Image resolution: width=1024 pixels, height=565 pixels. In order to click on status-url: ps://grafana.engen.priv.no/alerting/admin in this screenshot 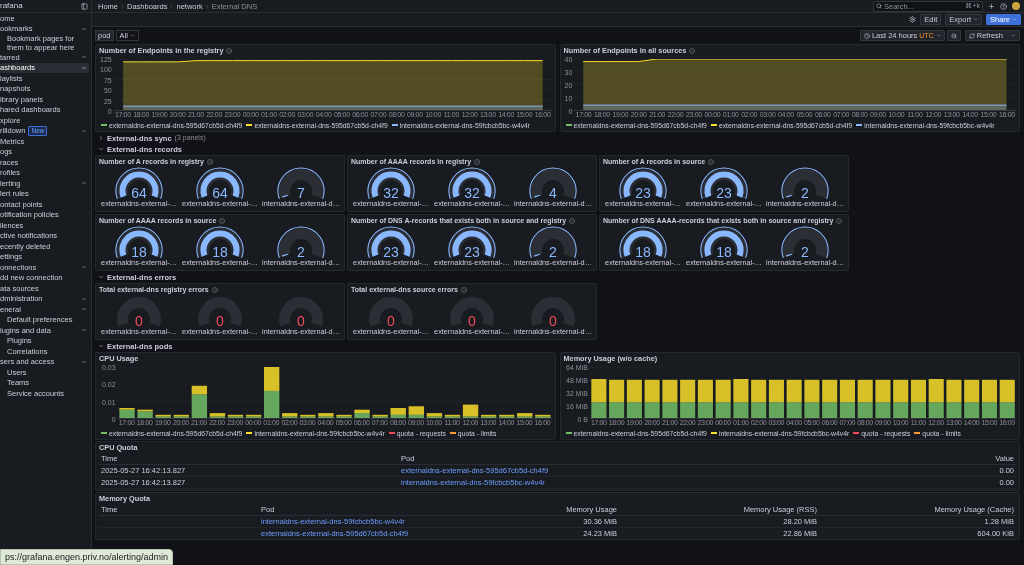, I will do `click(86, 557)`.